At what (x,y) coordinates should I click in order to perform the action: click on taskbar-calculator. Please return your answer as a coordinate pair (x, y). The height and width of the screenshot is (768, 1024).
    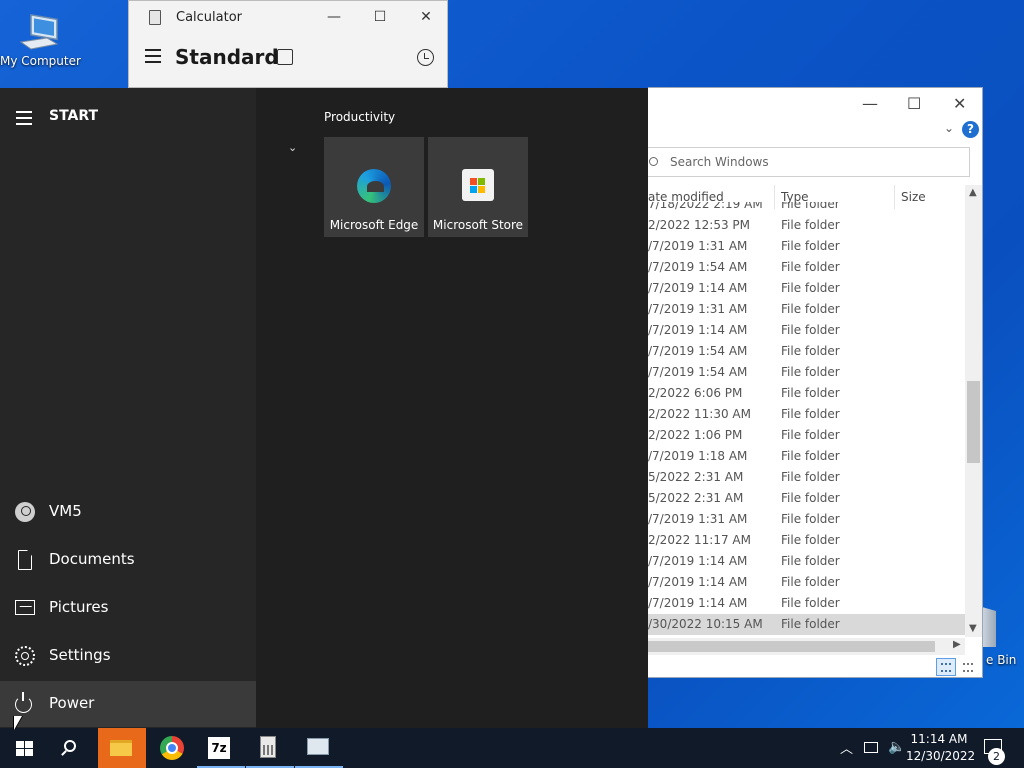
    Looking at the image, I should click on (270, 748).